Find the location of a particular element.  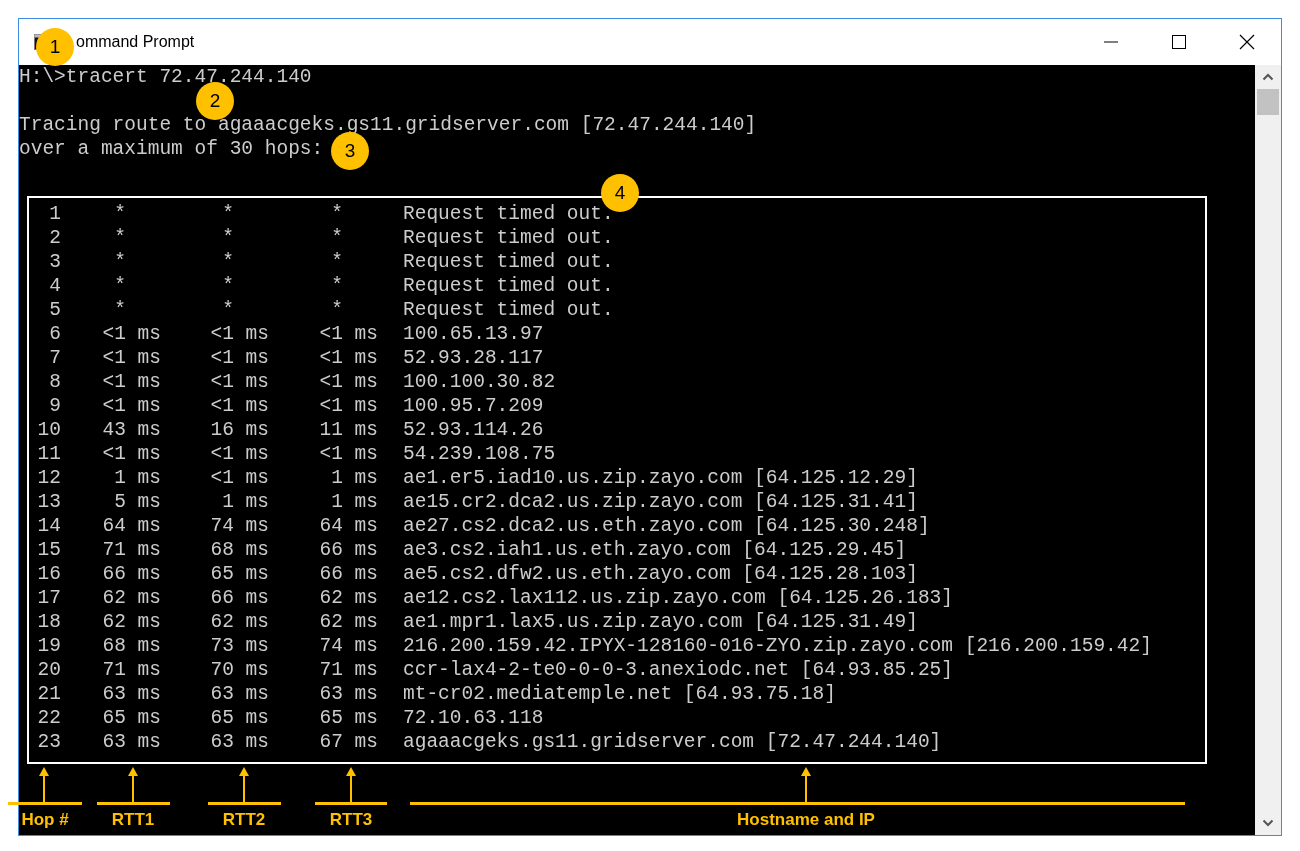

hop-number: 14 is located at coordinates (48, 526).